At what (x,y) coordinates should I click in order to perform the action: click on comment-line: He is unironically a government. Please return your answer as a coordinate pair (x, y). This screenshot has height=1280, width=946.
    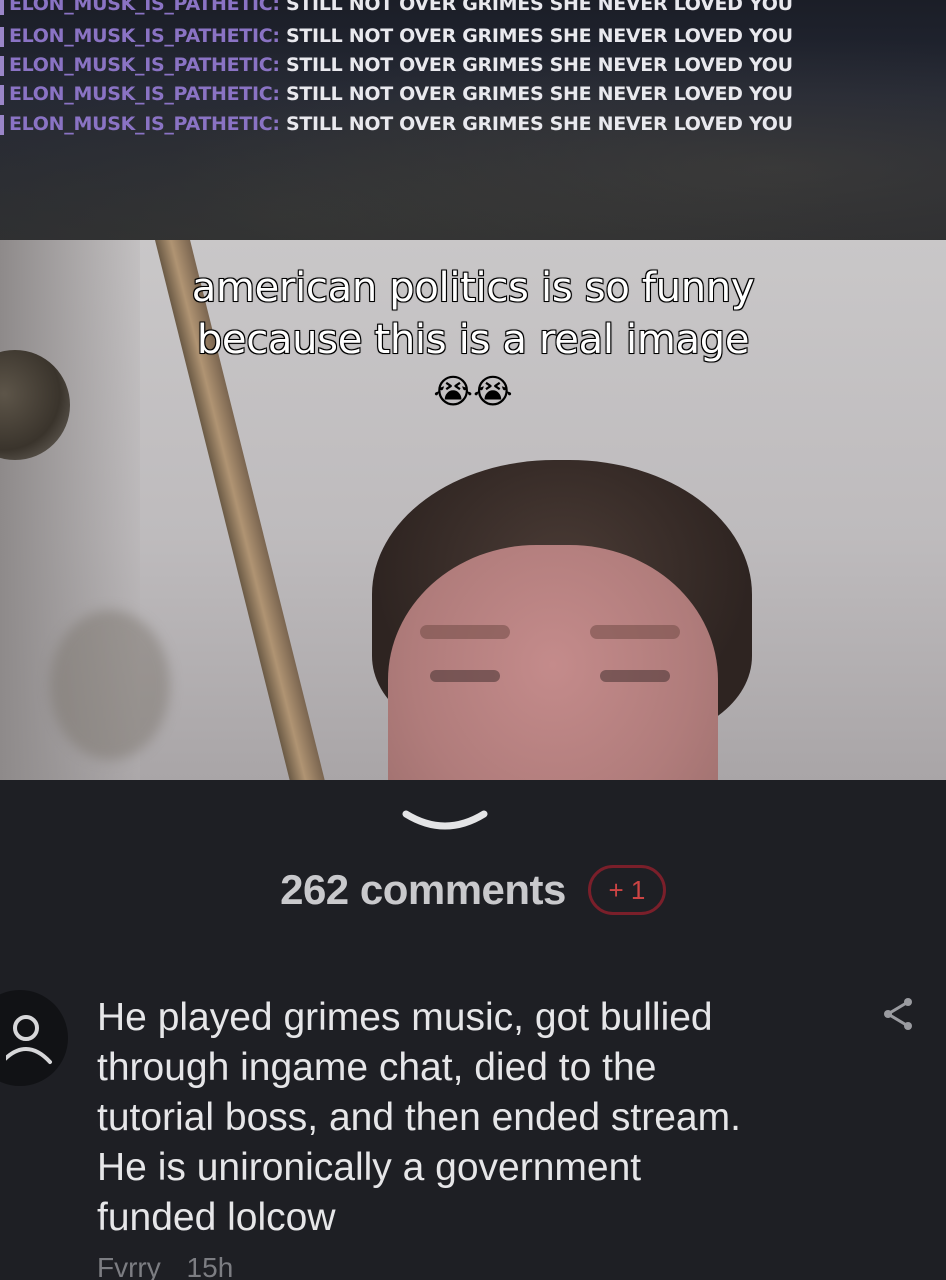
    Looking at the image, I should click on (369, 1167).